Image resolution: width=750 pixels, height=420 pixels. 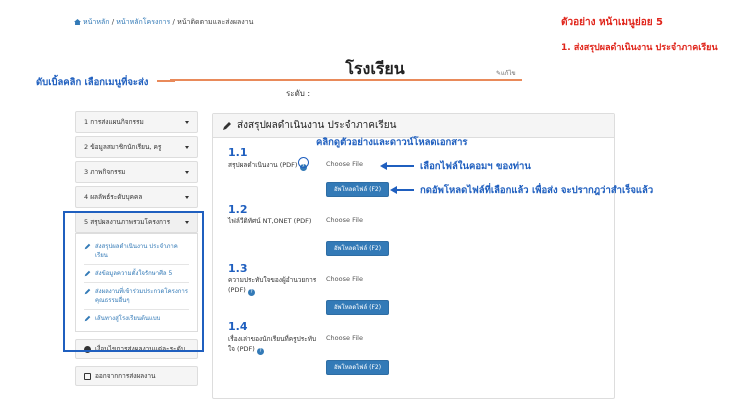 I want to click on breadcrumb-parent: หน้าหลักโครงการ, so click(x=143, y=22).